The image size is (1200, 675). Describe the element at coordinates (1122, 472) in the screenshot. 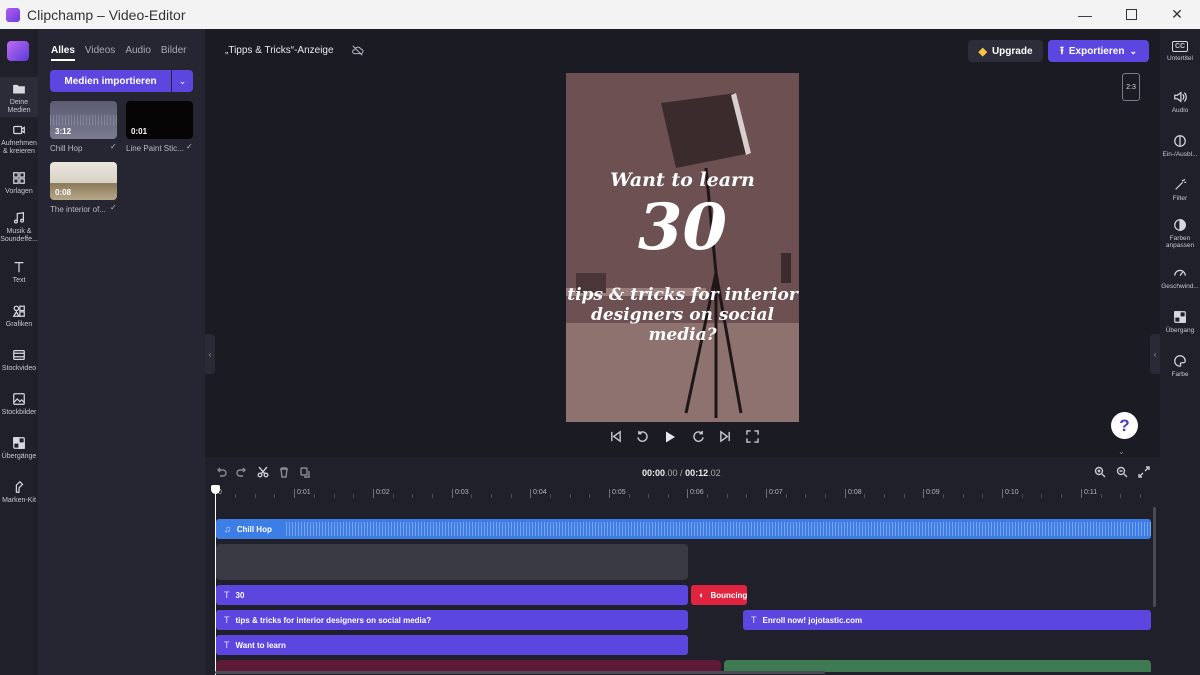

I see `zoom-out-icon` at that location.